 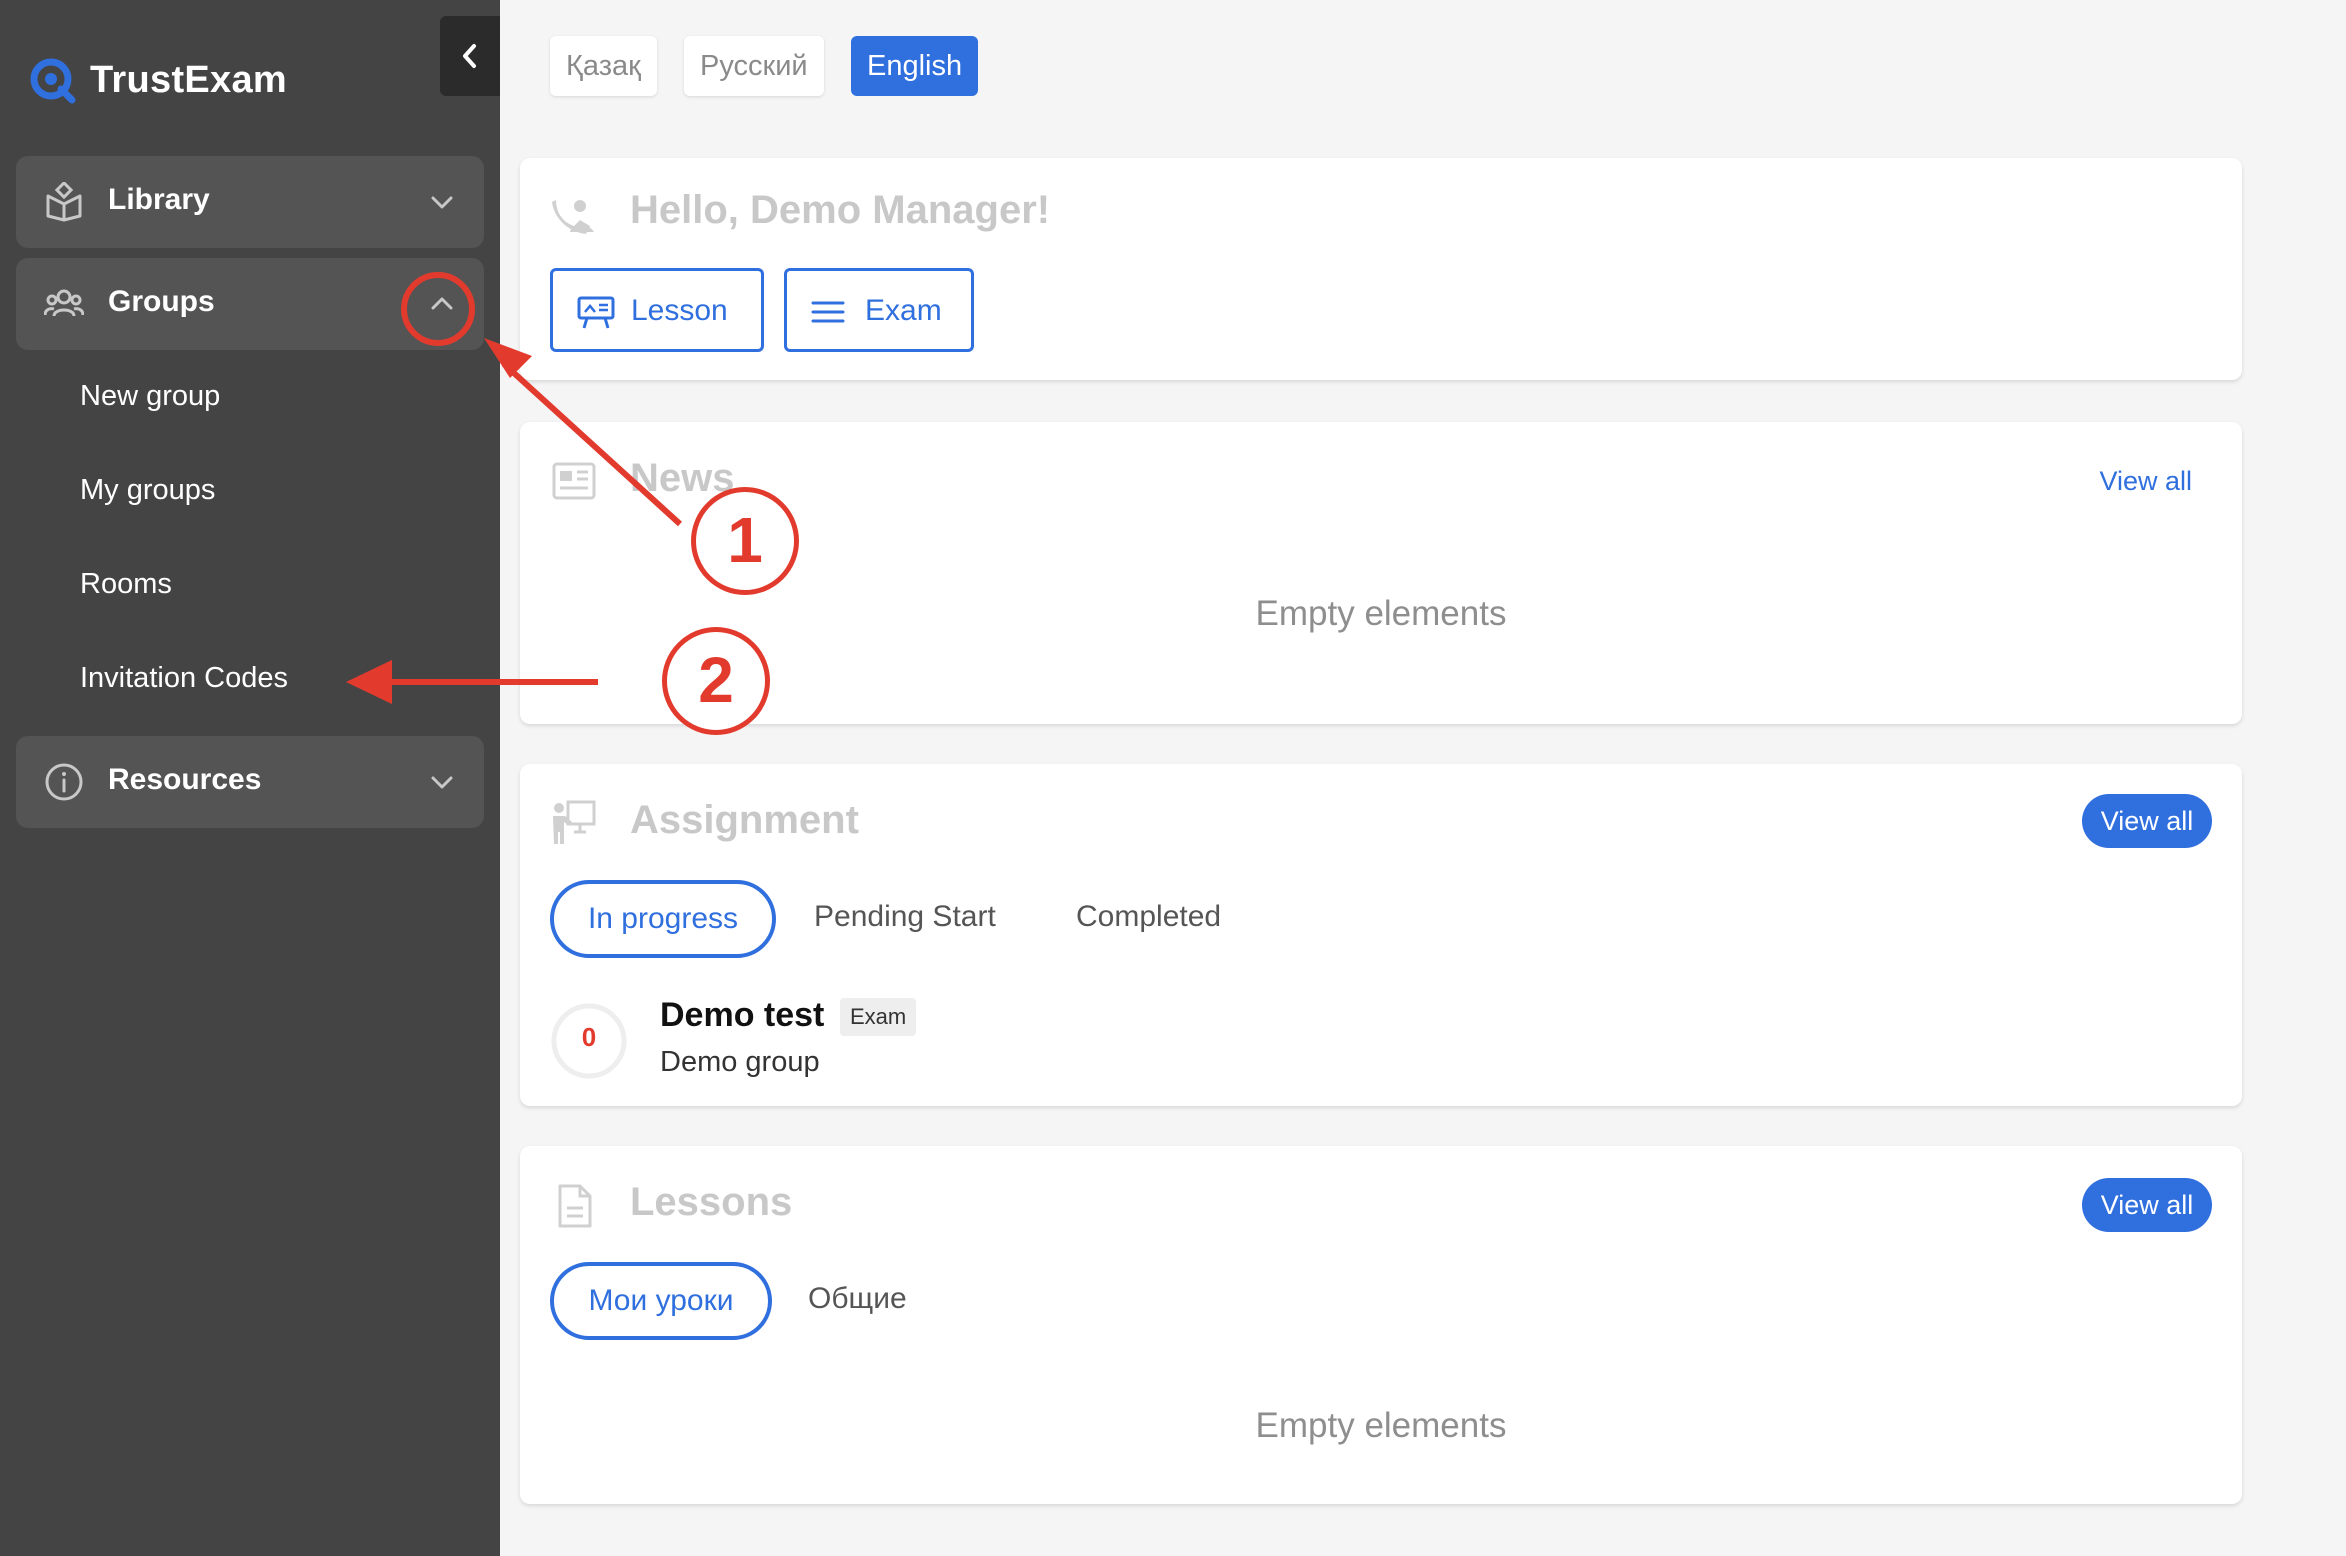 What do you see at coordinates (716, 681) in the screenshot?
I see `annotation-number-2: 2` at bounding box center [716, 681].